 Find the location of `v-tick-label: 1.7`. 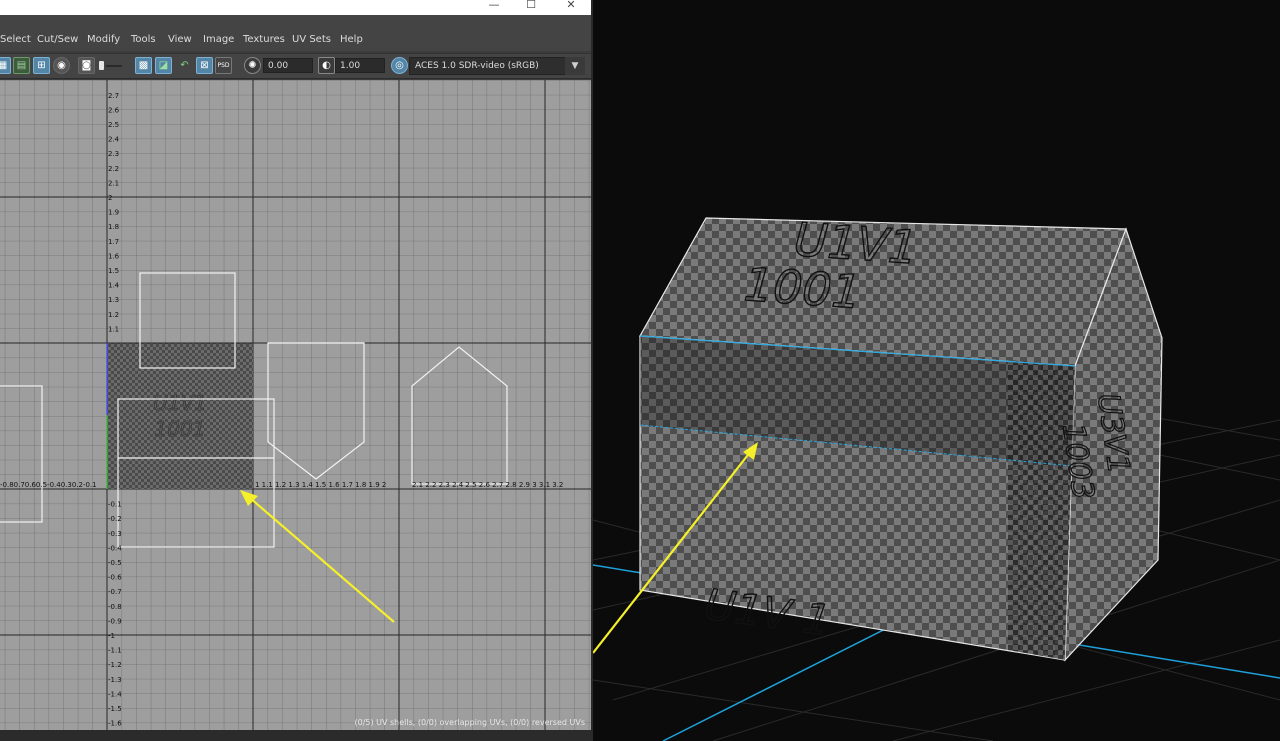

v-tick-label: 1.7 is located at coordinates (113, 242).